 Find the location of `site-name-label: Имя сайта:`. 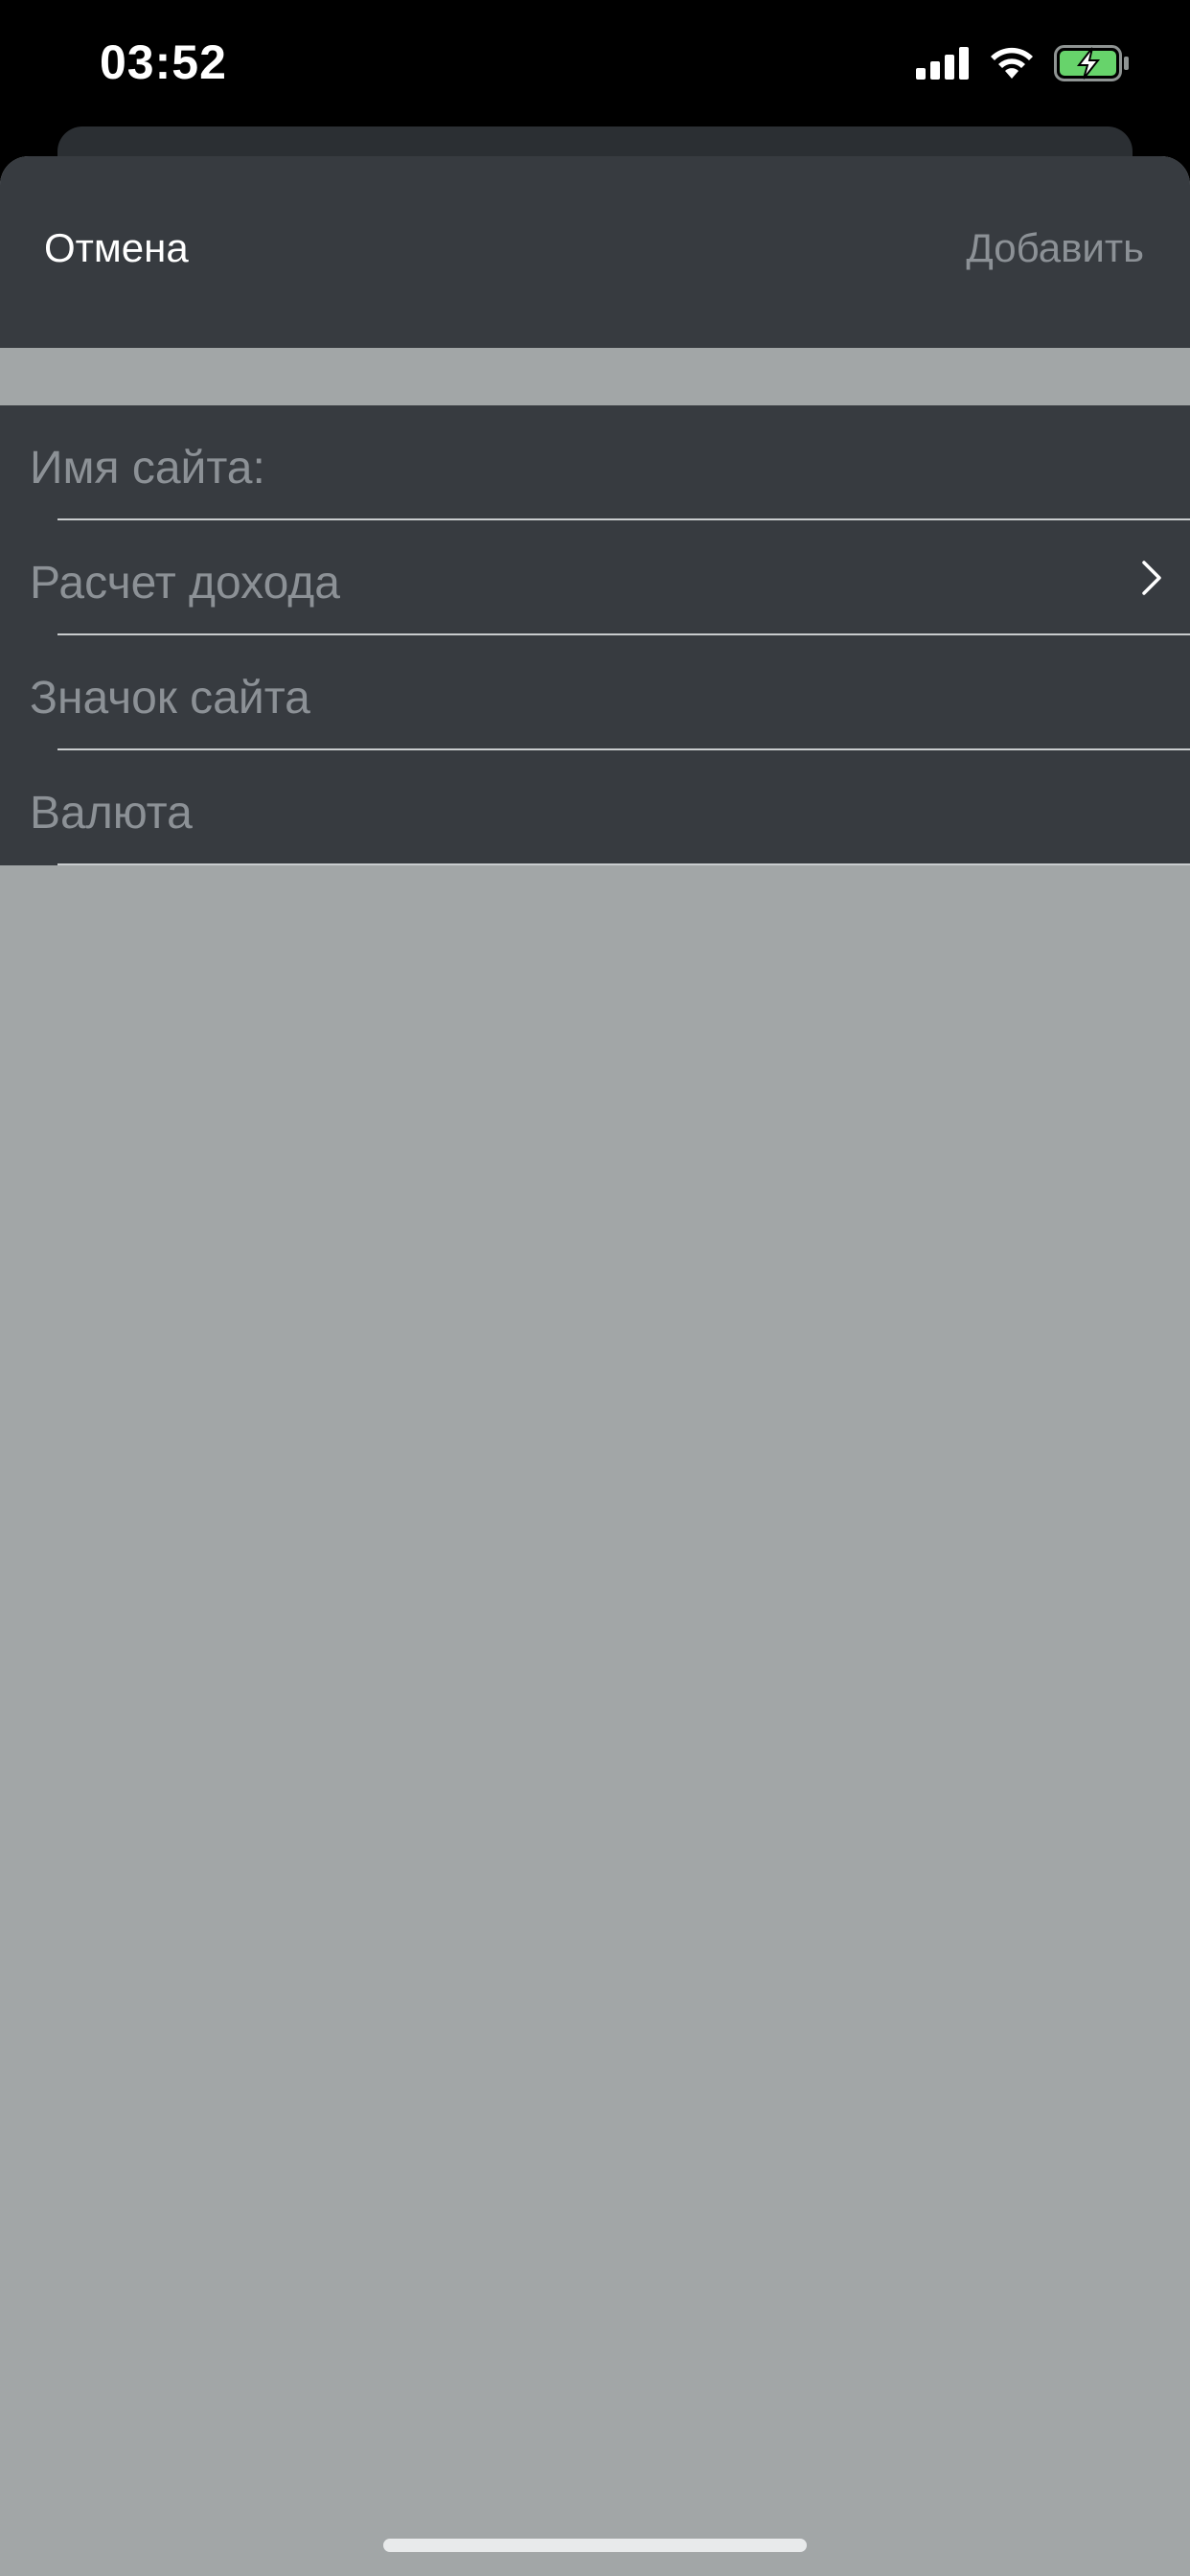

site-name-label: Имя сайта: is located at coordinates (148, 468).